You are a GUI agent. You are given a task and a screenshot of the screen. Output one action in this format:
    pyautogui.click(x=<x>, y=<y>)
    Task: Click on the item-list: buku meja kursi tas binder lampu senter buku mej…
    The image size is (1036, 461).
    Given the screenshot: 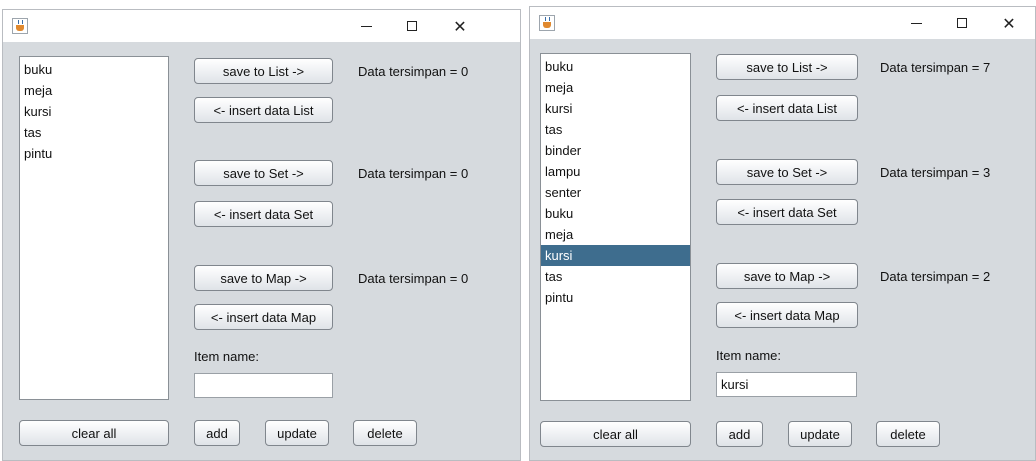 What is the action you would take?
    pyautogui.click(x=615, y=227)
    